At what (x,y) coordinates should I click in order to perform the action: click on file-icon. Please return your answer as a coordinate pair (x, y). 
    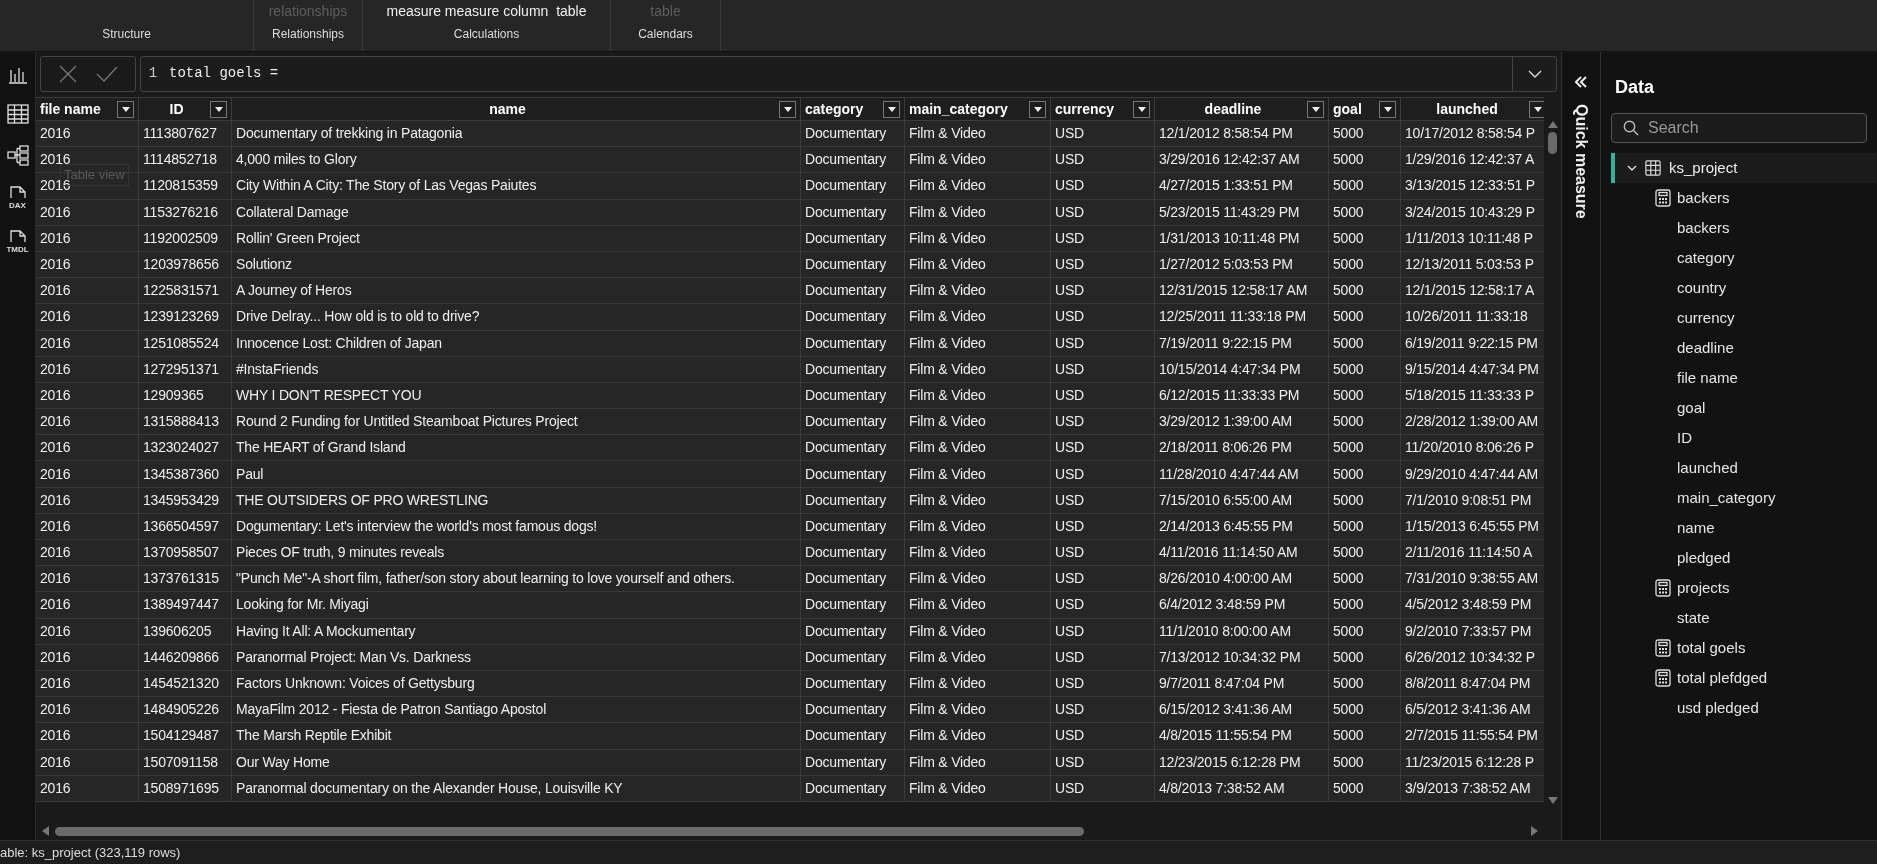
    Looking at the image, I should click on (17, 192).